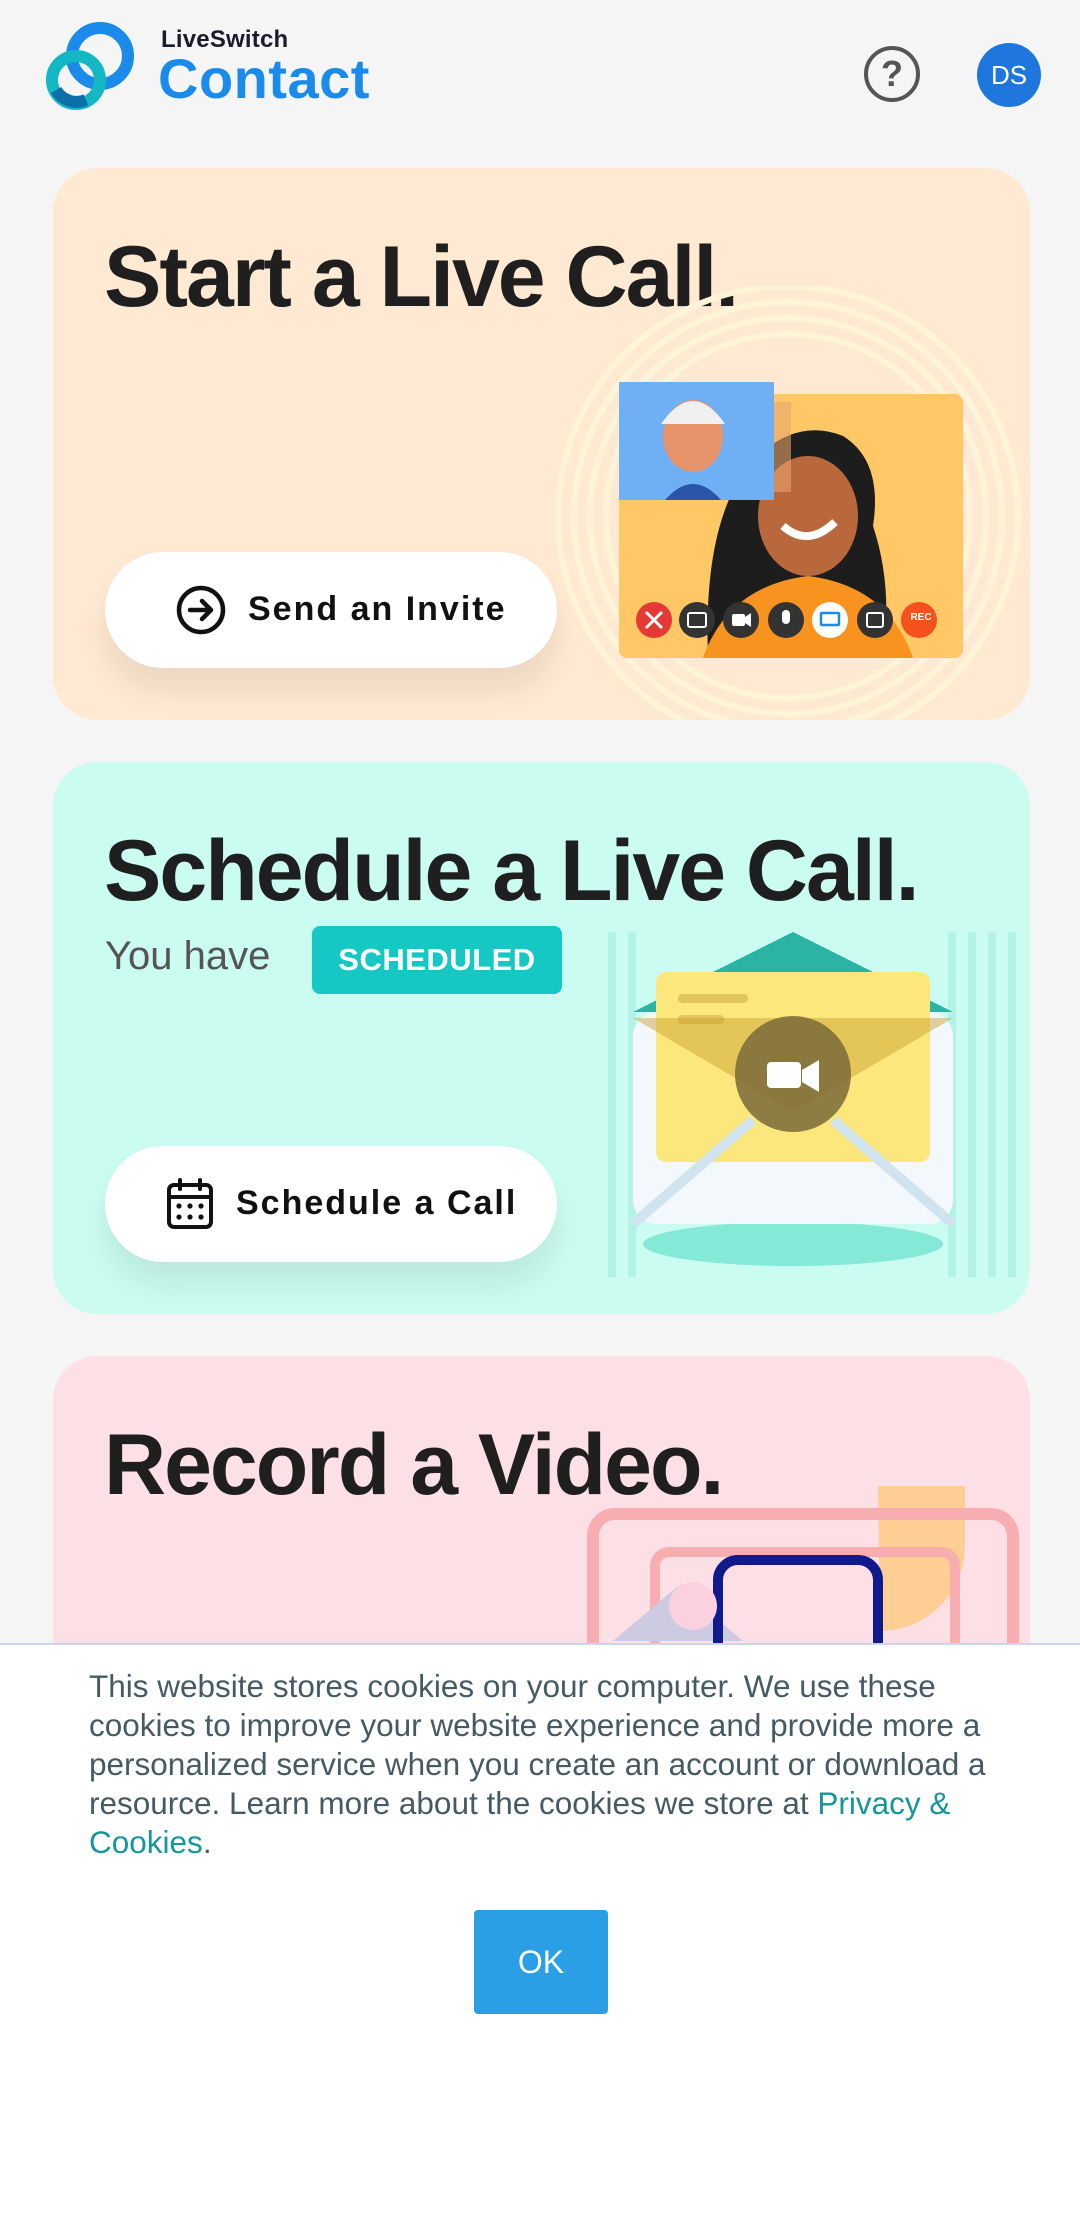 The width and height of the screenshot is (1080, 2213). Describe the element at coordinates (90, 66) in the screenshot. I see `liveswitch-logo-icon` at that location.